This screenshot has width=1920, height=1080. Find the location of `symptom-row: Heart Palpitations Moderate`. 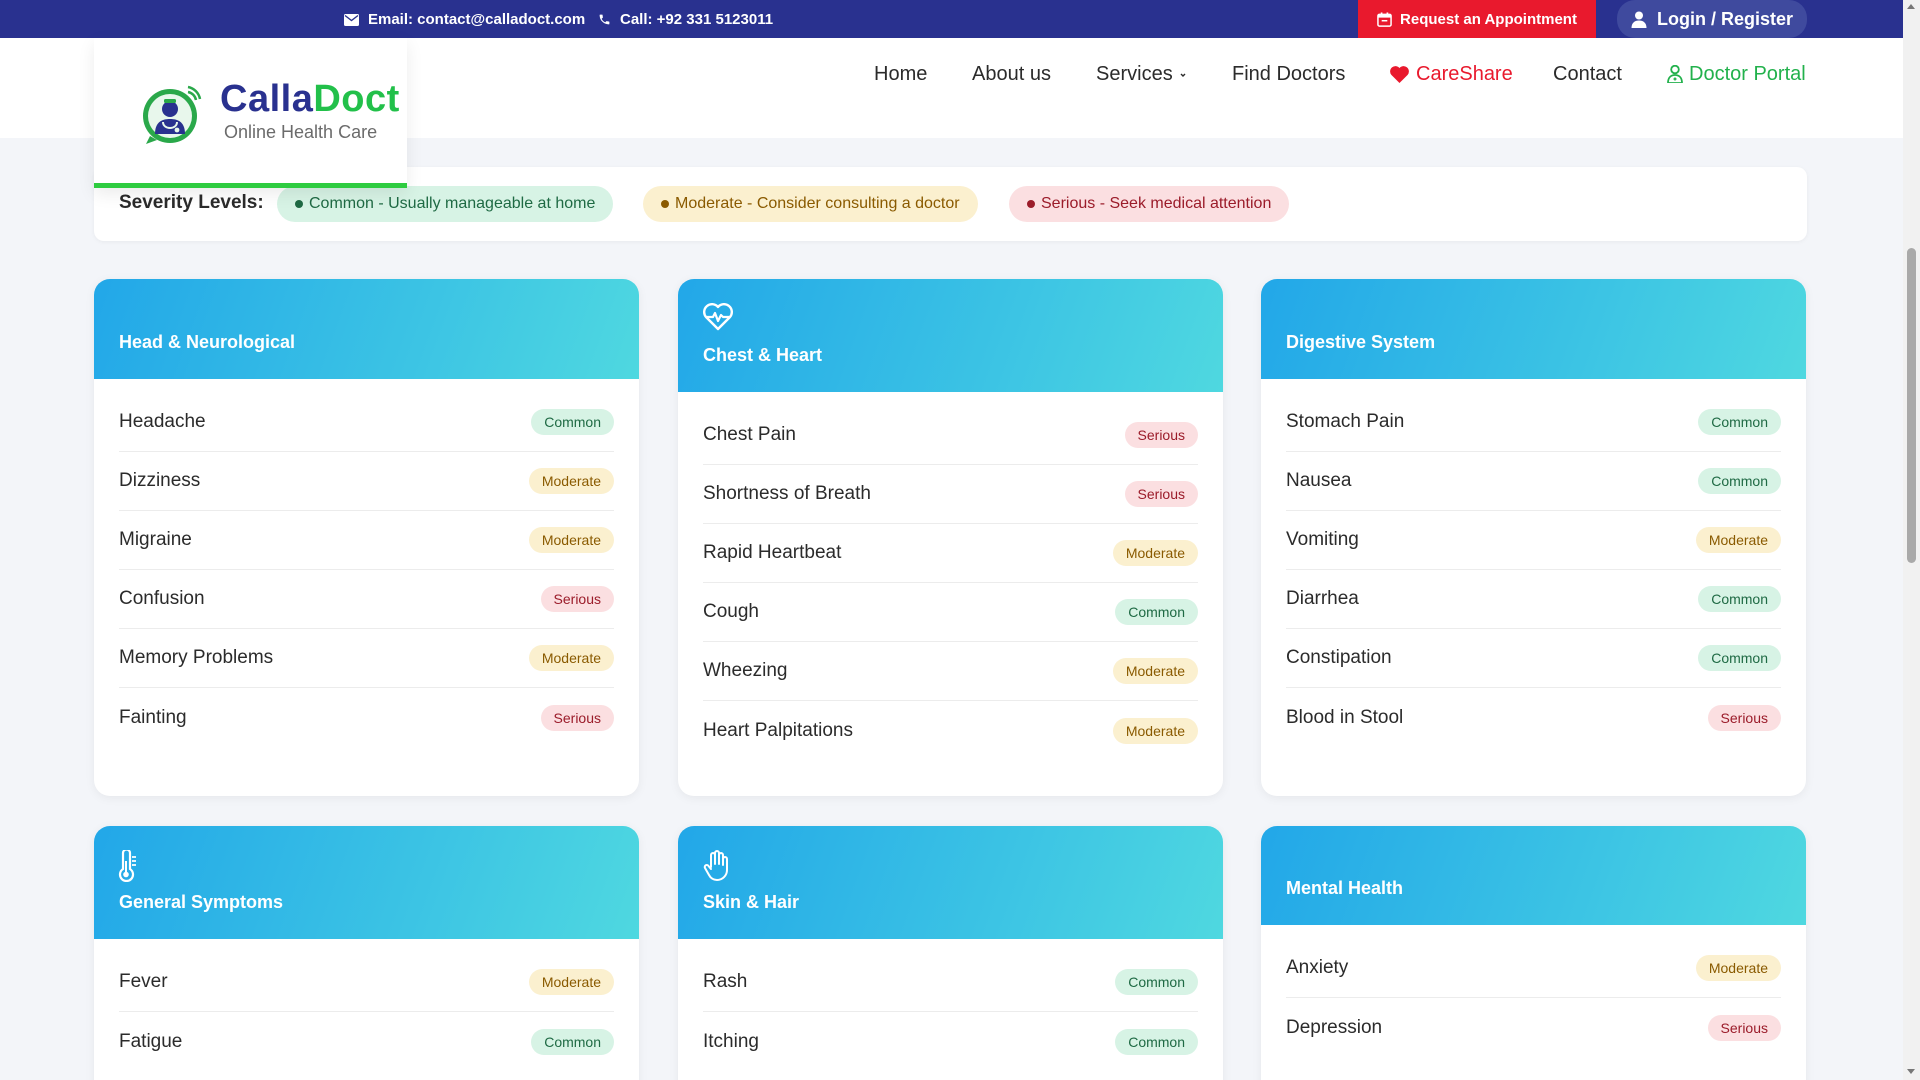

symptom-row: Heart Palpitations Moderate is located at coordinates (950, 730).